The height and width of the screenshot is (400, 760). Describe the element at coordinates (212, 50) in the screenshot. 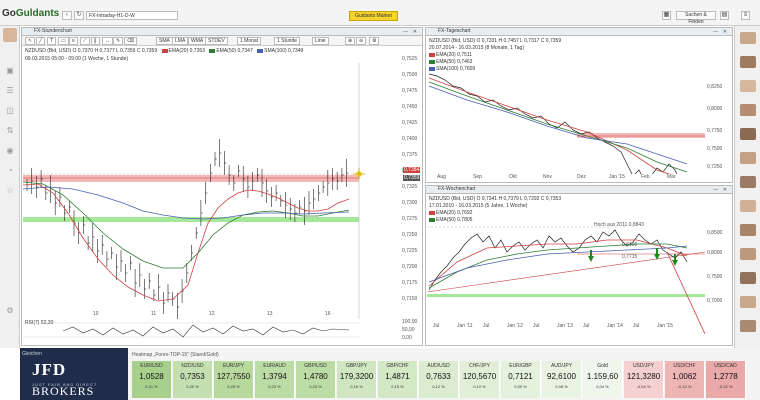

I see `ema50-swatch` at that location.